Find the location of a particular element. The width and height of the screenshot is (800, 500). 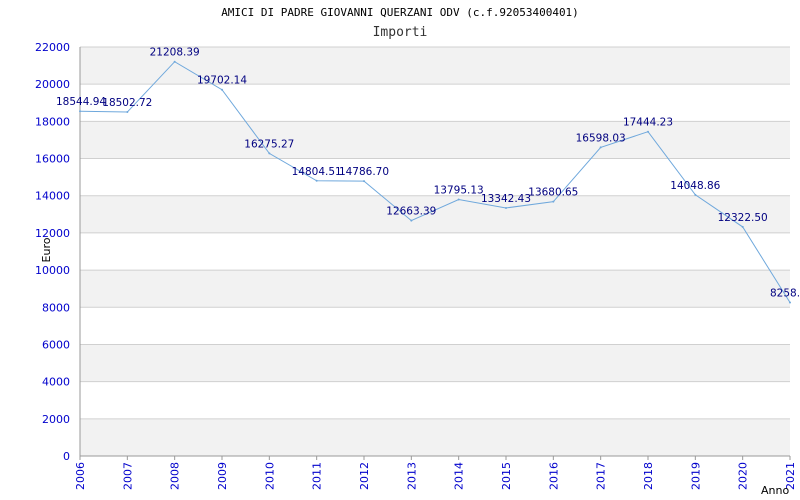

y-tick-label: 22000 is located at coordinates (52, 47).